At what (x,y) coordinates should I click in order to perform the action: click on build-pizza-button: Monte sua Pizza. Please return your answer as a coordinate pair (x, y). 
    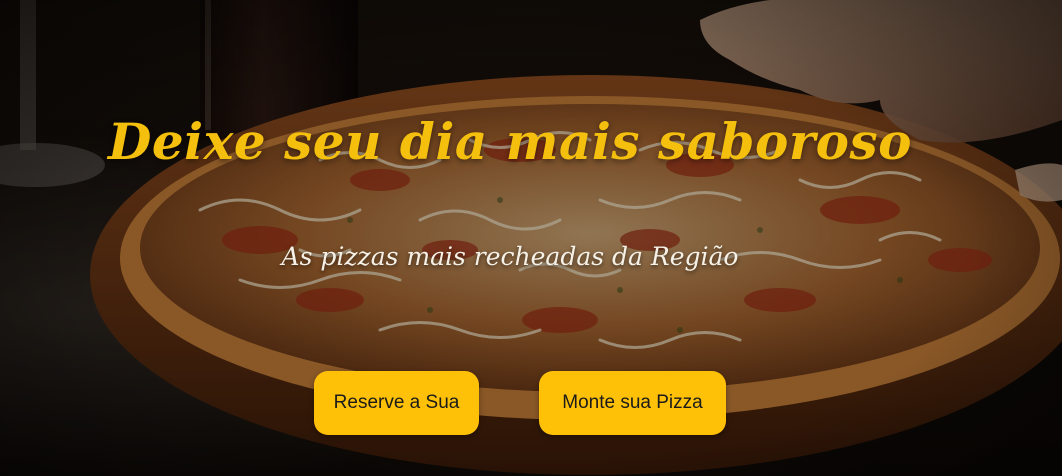
    Looking at the image, I should click on (632, 403).